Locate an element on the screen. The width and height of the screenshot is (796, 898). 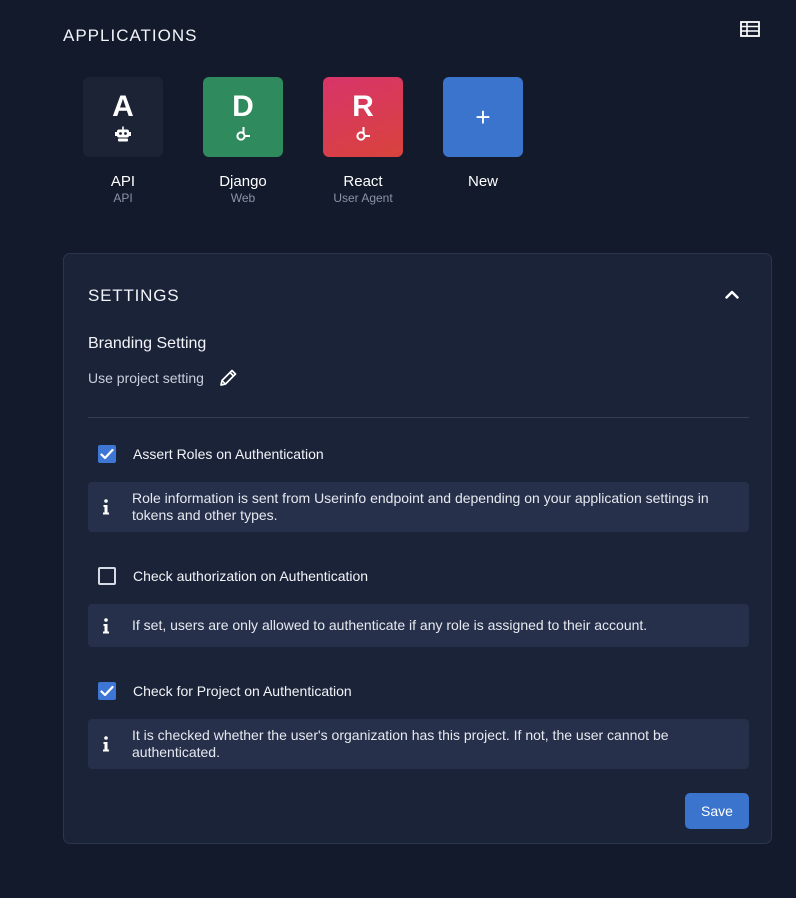
app-card-django: D Django Web is located at coordinates (243, 141).